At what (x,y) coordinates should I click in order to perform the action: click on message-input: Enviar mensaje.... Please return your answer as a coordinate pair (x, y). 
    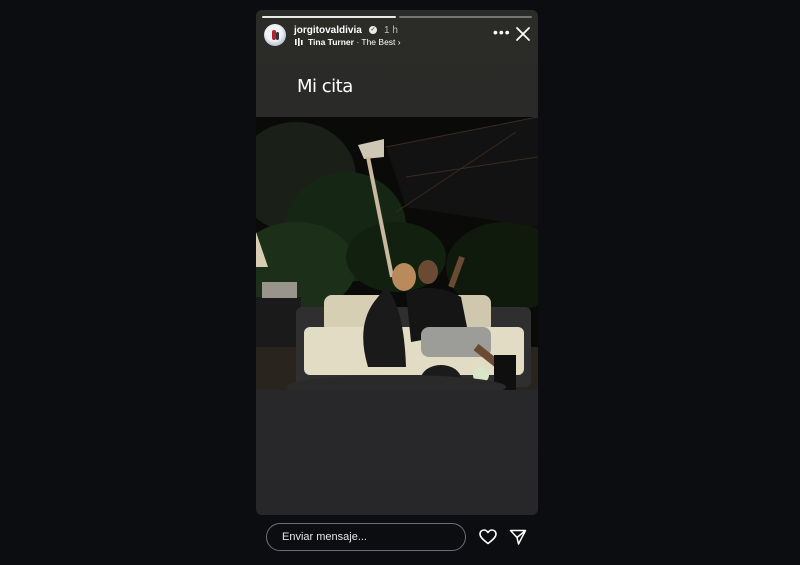
    Looking at the image, I should click on (366, 537).